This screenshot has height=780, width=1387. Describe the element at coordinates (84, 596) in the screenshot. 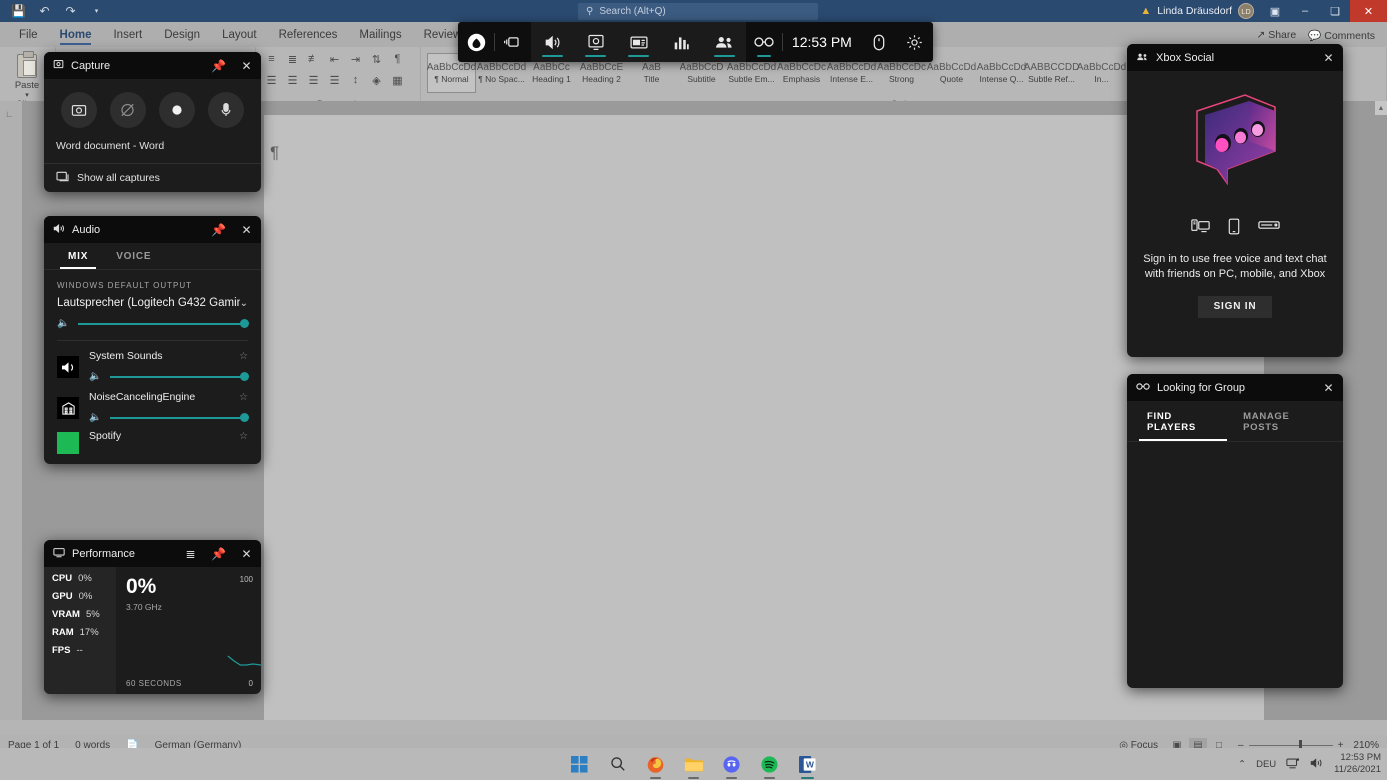

I see `performance-metric-row: GPU 0%` at that location.